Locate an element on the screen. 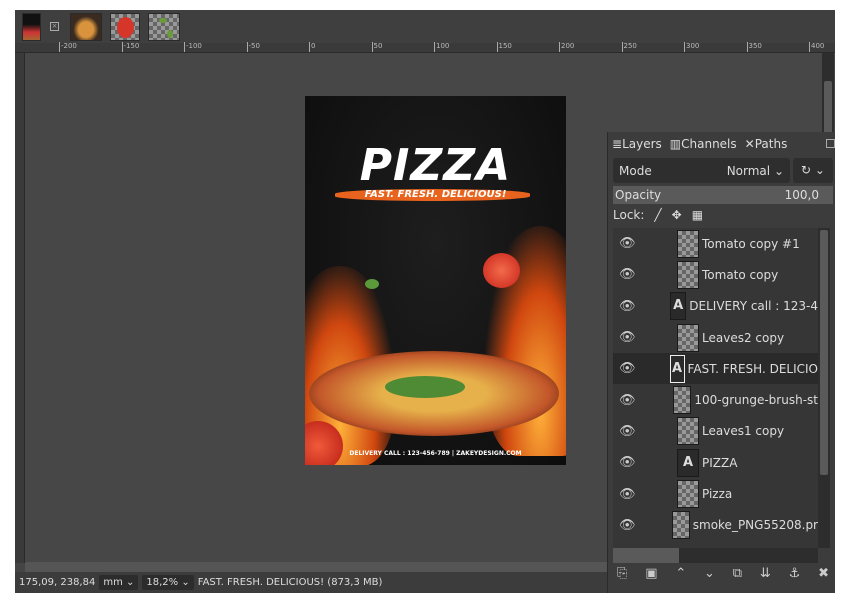  ruler-label: 350 is located at coordinates (754, 47).